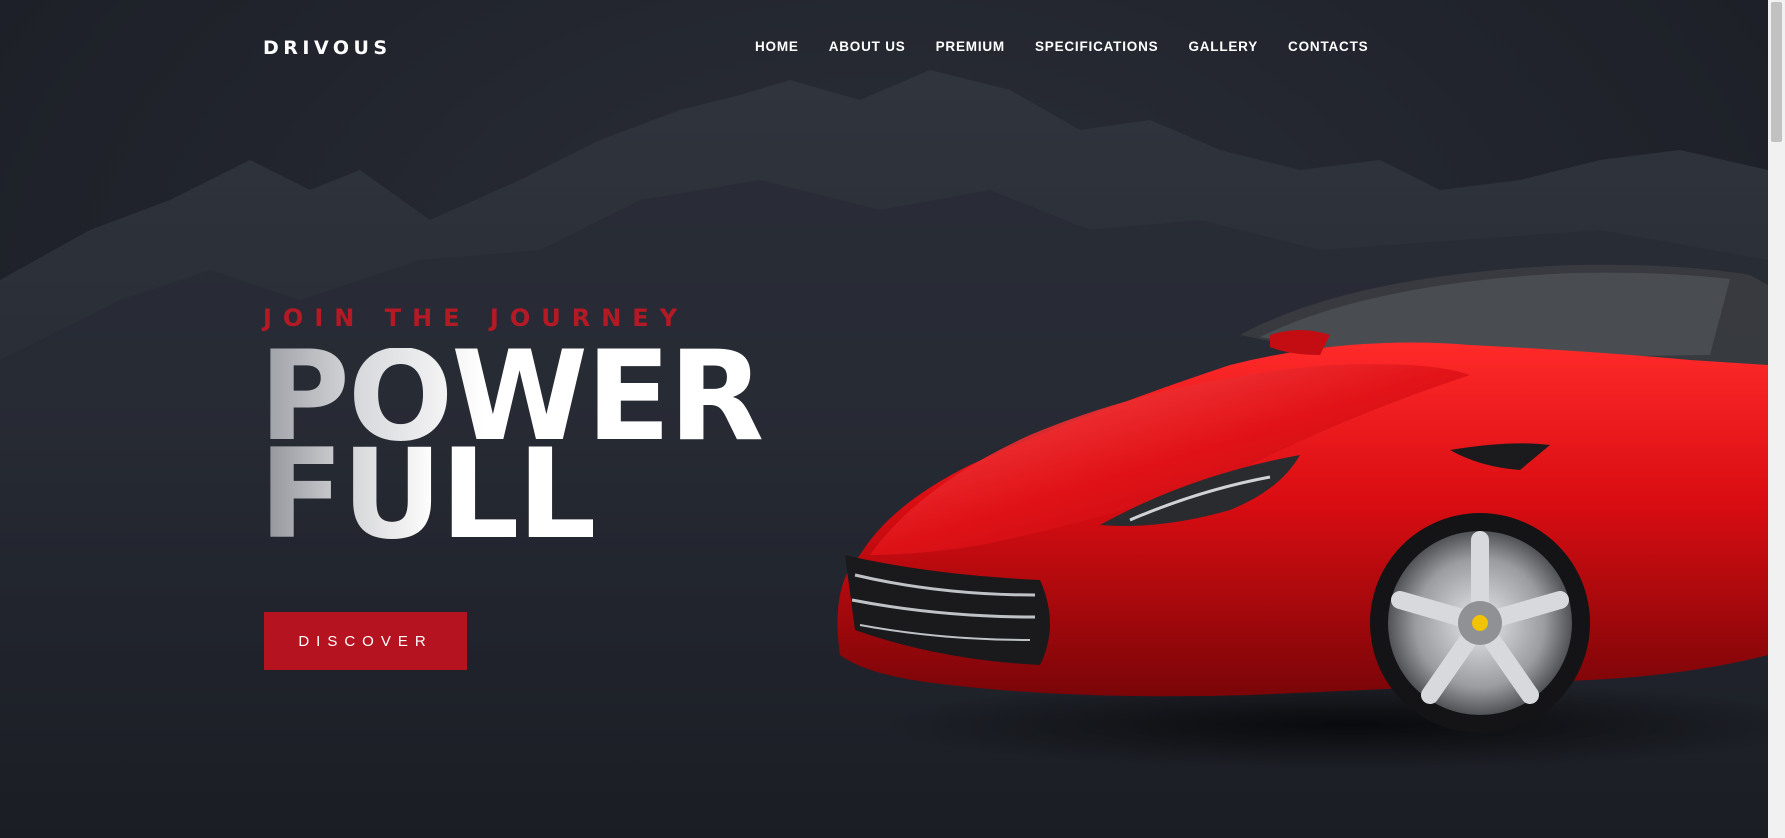 Image resolution: width=1785 pixels, height=838 pixels. Describe the element at coordinates (1096, 46) in the screenshot. I see `nav-item-specifications: SPECIFICATIONS` at that location.